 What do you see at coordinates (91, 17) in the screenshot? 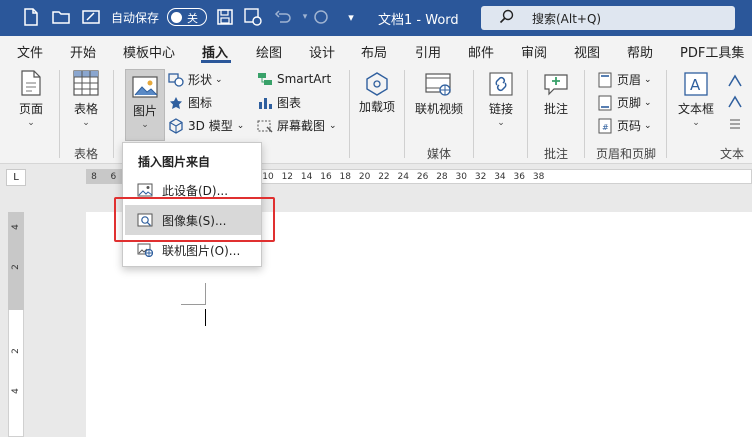
I see `edit-icon` at bounding box center [91, 17].